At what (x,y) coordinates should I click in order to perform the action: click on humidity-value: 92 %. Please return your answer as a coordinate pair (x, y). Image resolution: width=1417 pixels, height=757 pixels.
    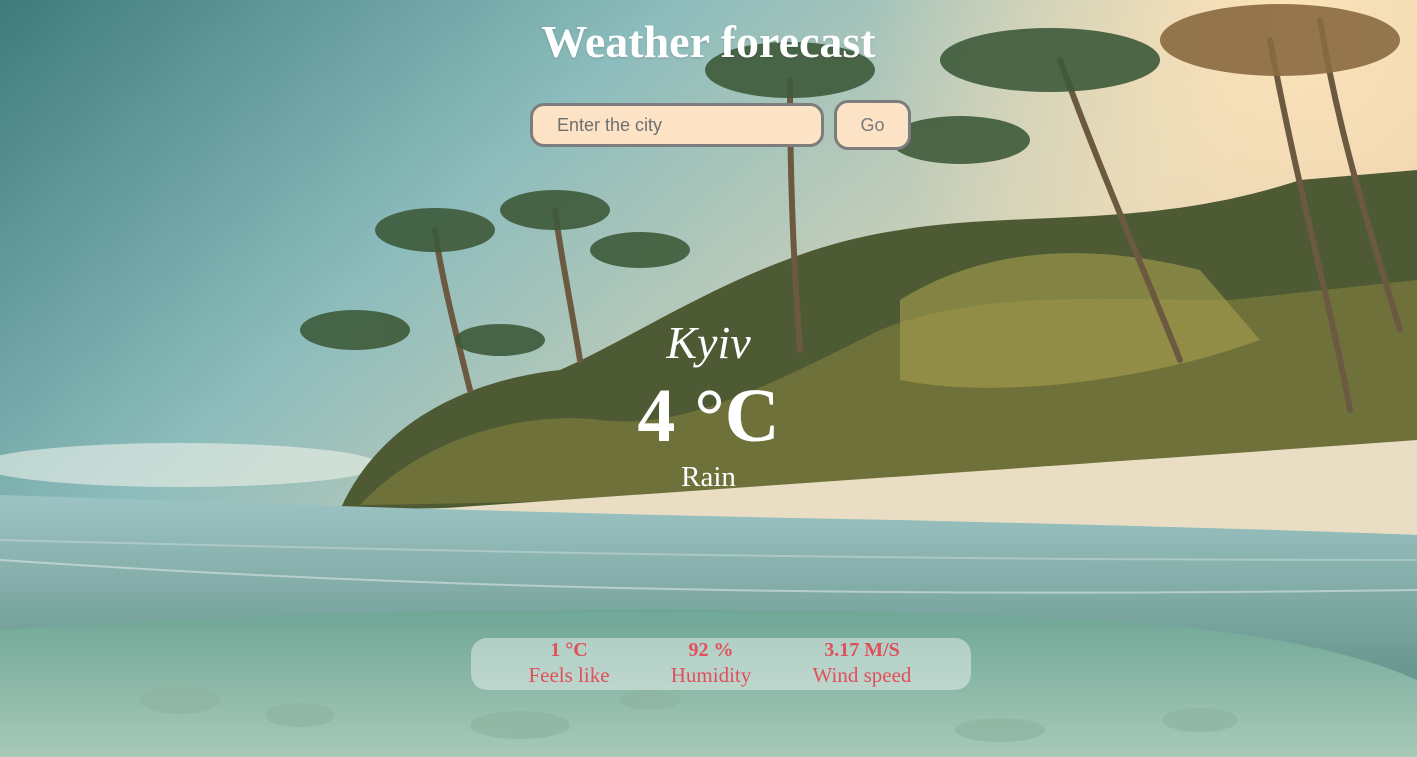
    Looking at the image, I should click on (711, 650).